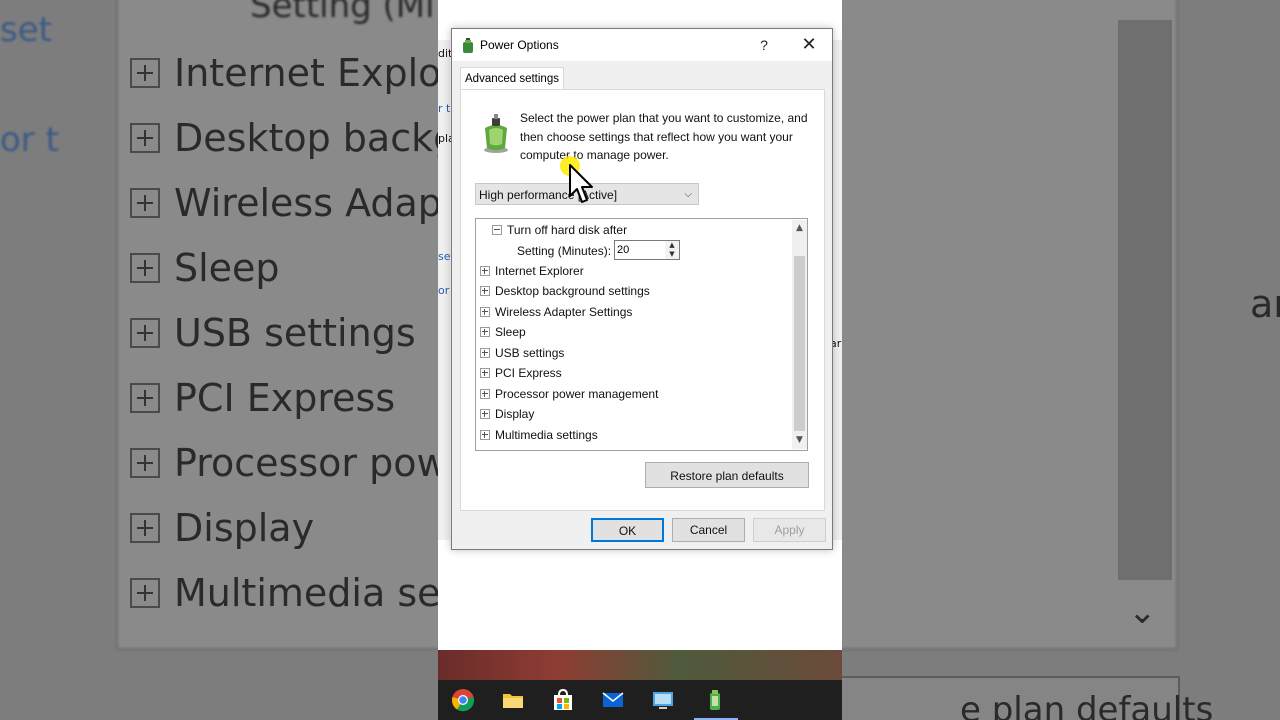 This screenshot has width=1280, height=720. I want to click on background-left-link: set, so click(26, 30).